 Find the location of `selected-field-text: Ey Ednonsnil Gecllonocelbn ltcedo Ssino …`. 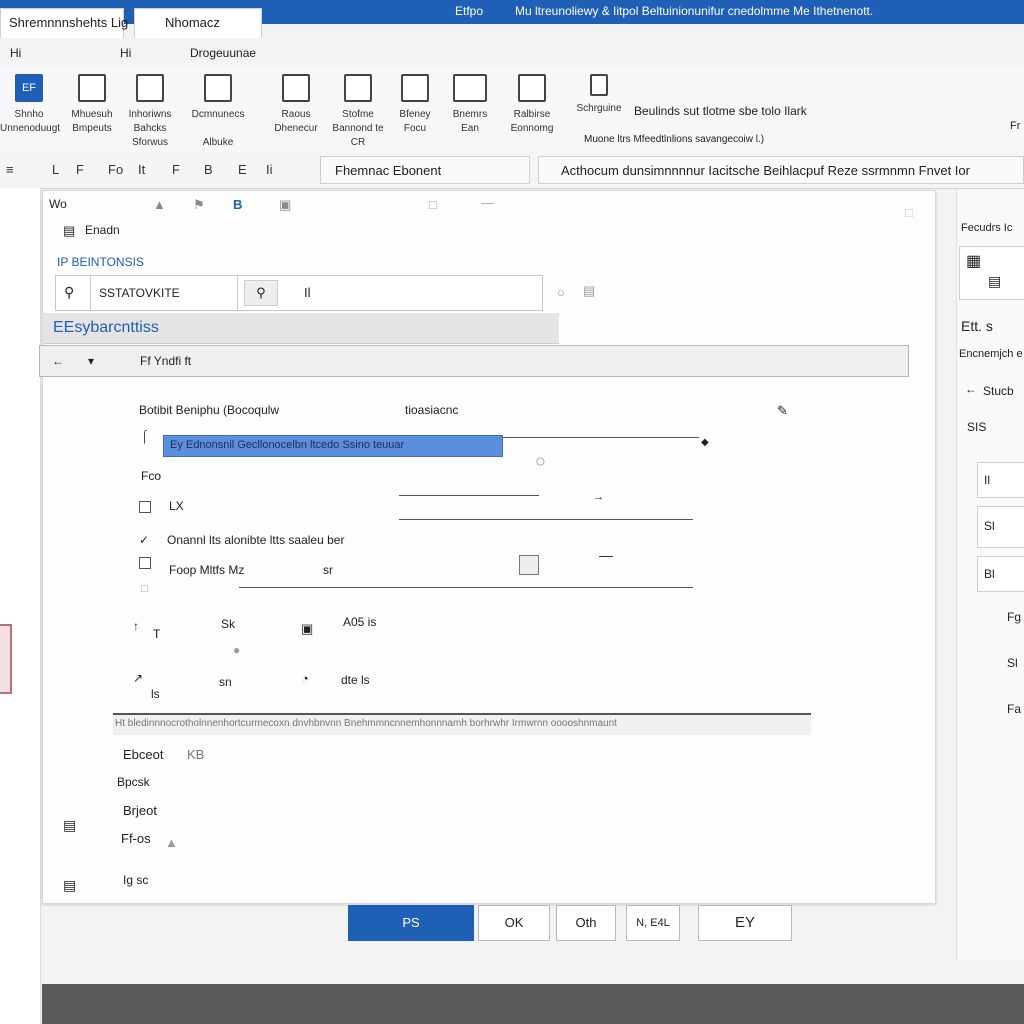

selected-field-text: Ey Ednonsnil Gecllonocelbn ltcedo Ssino … is located at coordinates (287, 445).